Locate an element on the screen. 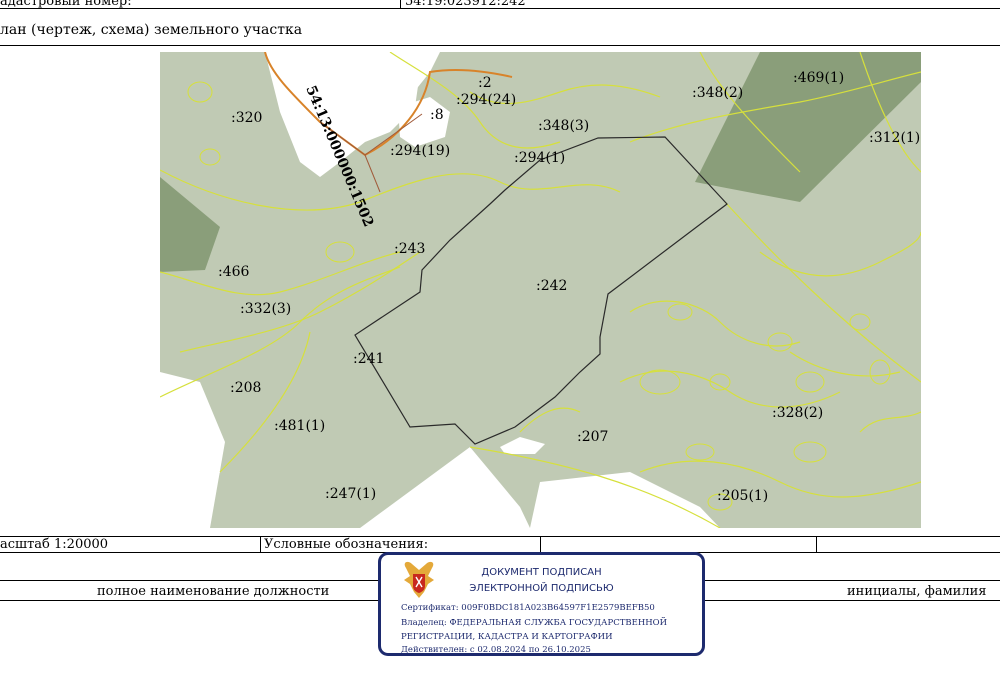 The width and height of the screenshot is (1000, 674). parcel-label: :294(24) is located at coordinates (486, 100).